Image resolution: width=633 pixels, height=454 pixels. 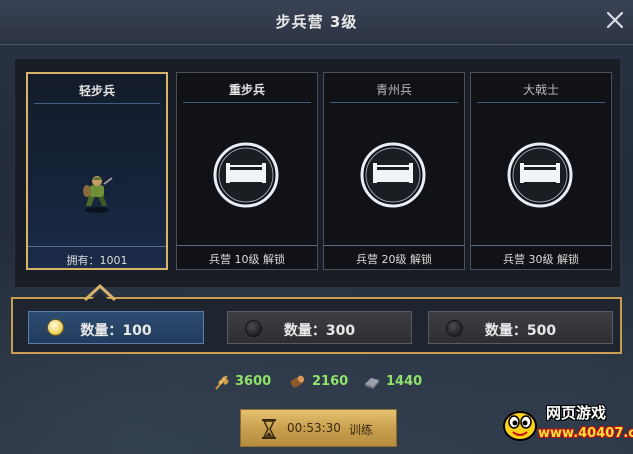 I want to click on wood-amount: 2160, so click(x=330, y=381).